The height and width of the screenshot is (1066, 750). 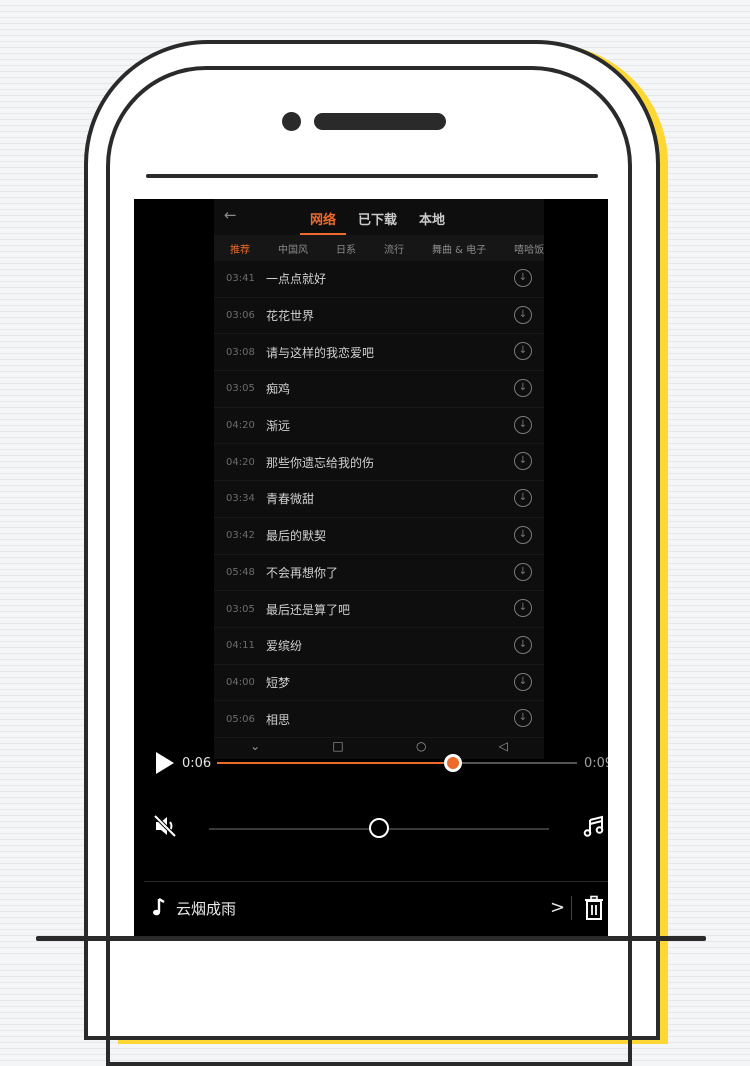 What do you see at coordinates (379, 463) in the screenshot?
I see `song-row: 04:20 那些你遗忘给我的伤 ↓` at bounding box center [379, 463].